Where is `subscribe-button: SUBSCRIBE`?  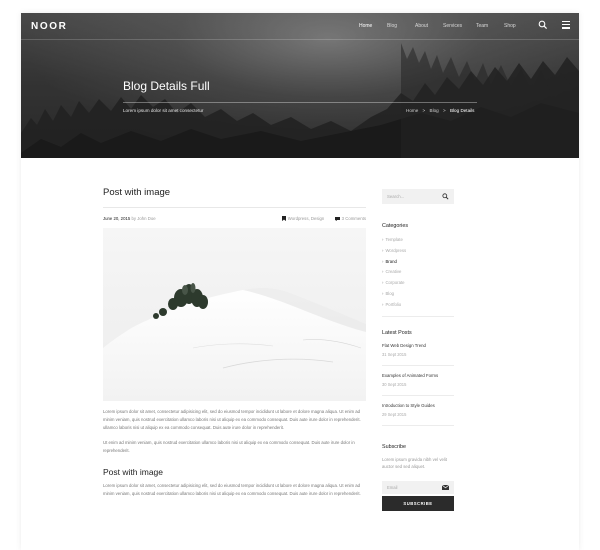
subscribe-button: SUBSCRIBE is located at coordinates (418, 503).